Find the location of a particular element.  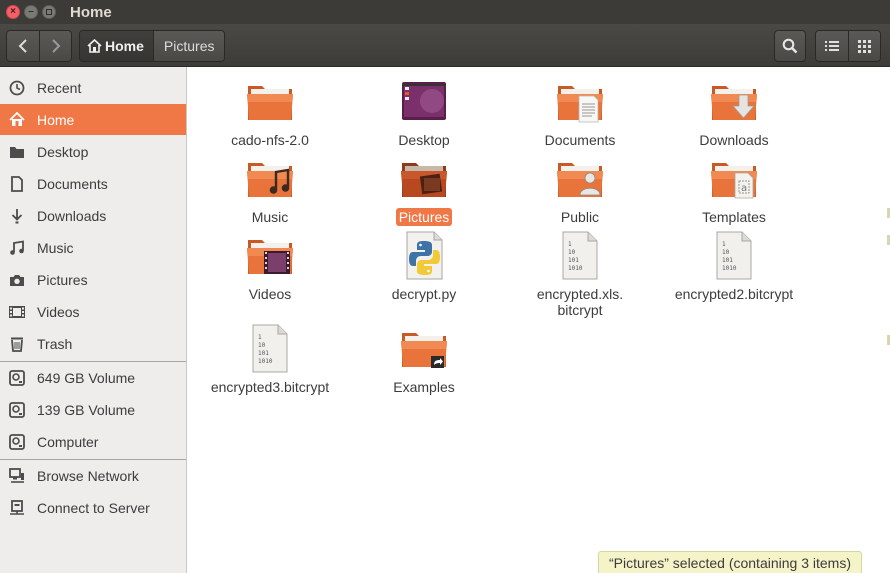

minimize-window-button: – is located at coordinates (31, 12).